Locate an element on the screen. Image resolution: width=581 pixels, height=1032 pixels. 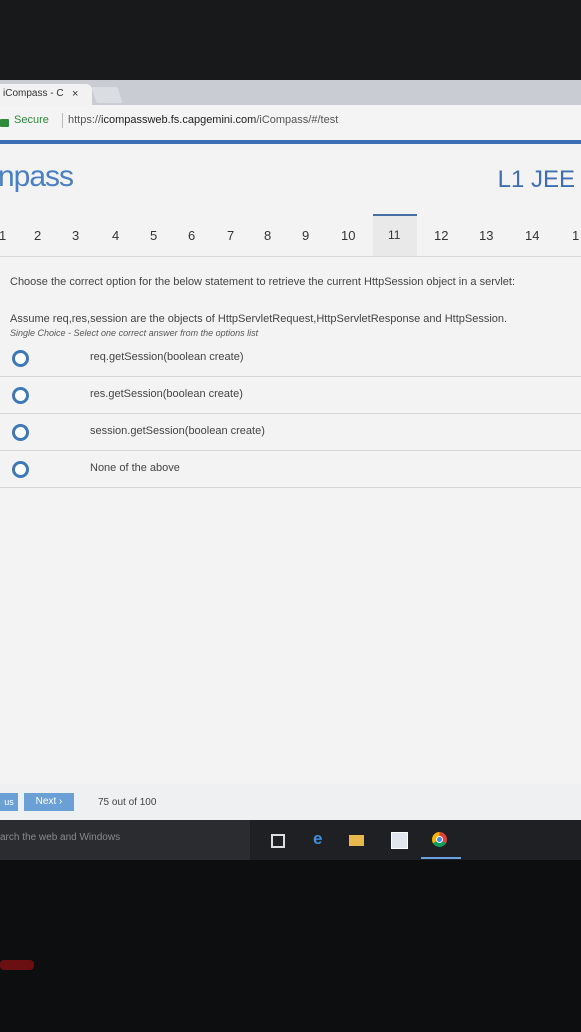
option-label: session.getSession(boolean create) is located at coordinates (177, 431).